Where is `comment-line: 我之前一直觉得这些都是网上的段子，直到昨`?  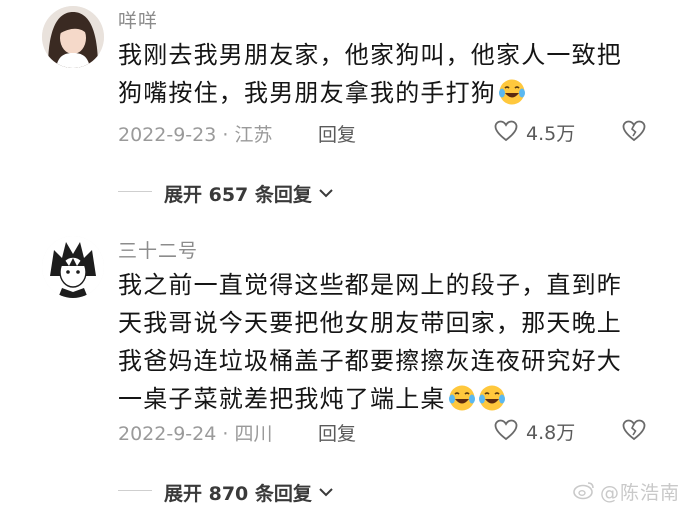
comment-line: 我之前一直觉得这些都是网上的段子，直到昨 is located at coordinates (370, 285).